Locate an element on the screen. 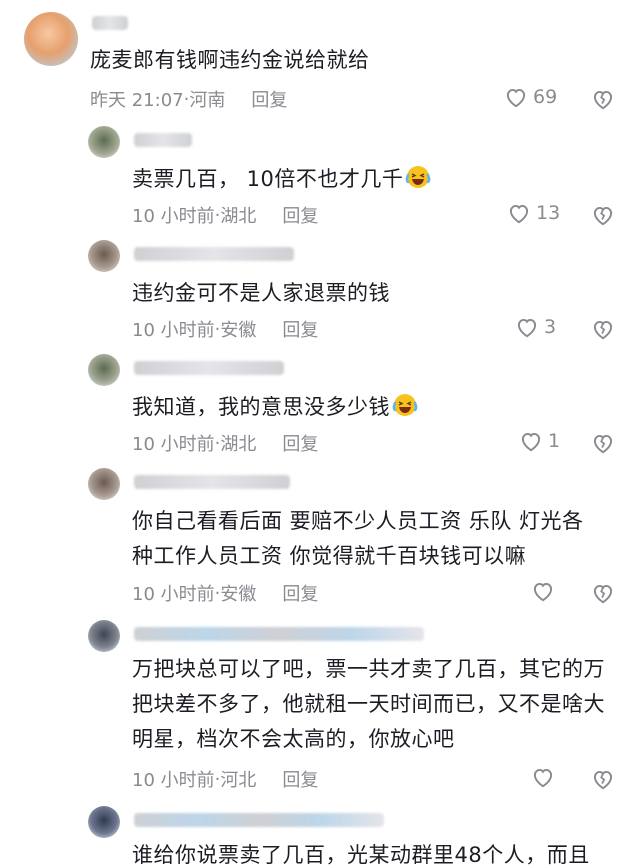 This screenshot has height=866, width=640. comment-text-line: 把块差不多了，他就租一天时间而已，又不是啥大 is located at coordinates (368, 704).